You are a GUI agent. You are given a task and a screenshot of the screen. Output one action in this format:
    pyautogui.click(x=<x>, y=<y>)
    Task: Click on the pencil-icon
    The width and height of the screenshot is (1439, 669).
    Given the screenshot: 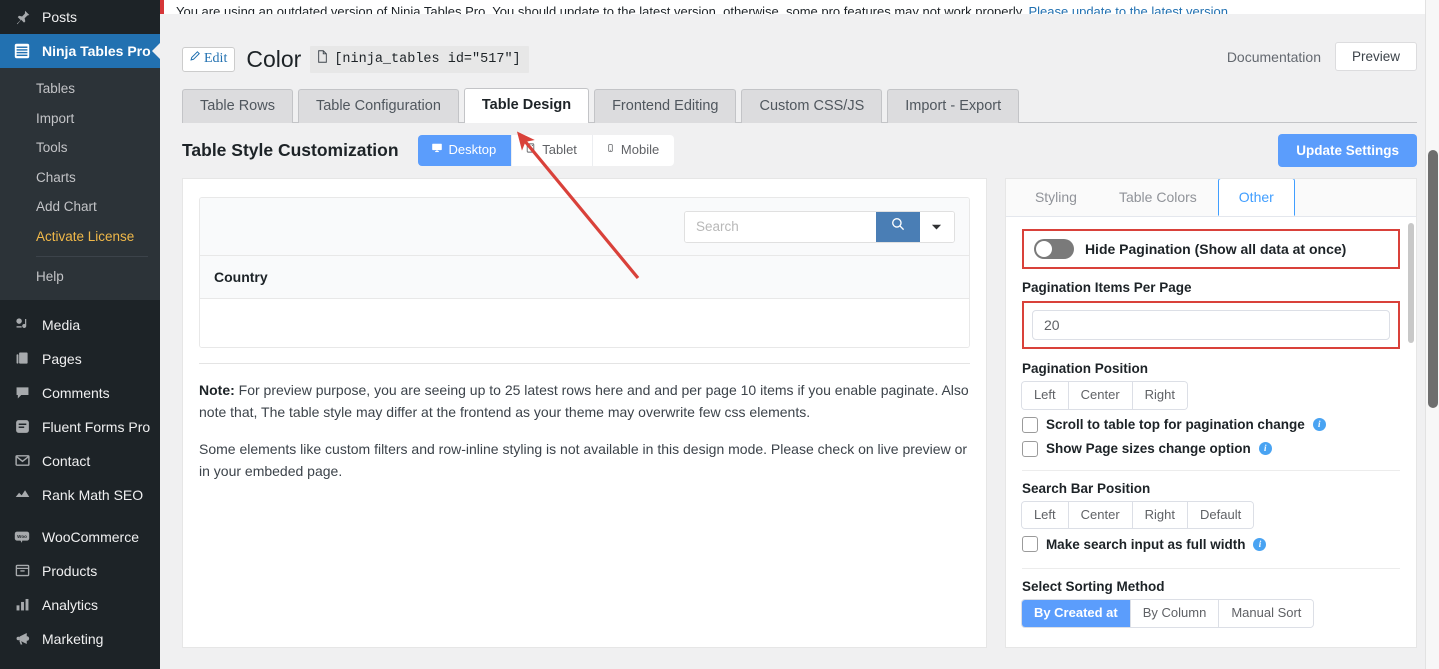 What is the action you would take?
    pyautogui.click(x=195, y=59)
    